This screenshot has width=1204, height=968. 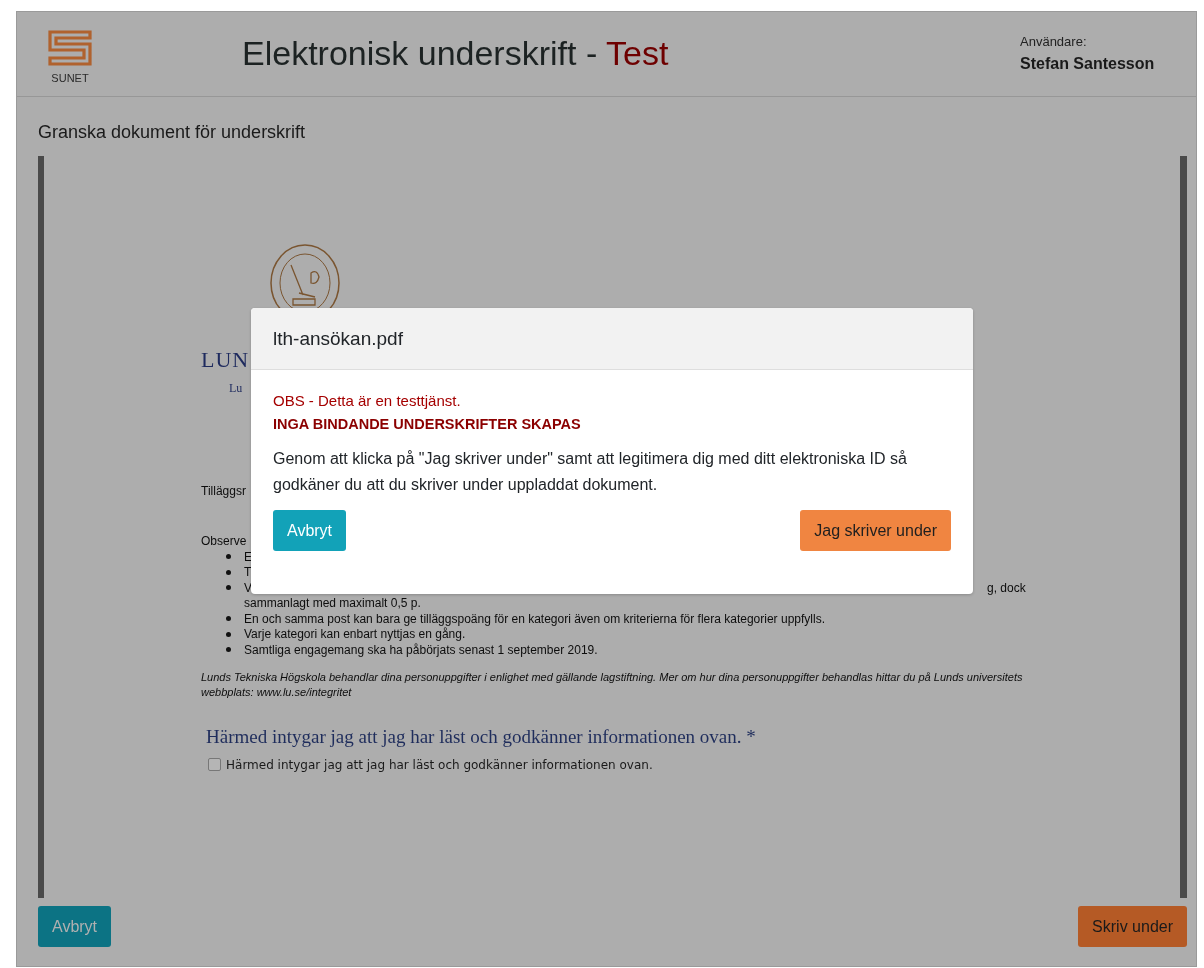 What do you see at coordinates (481, 736) in the screenshot?
I see `question-heading: Härmed intygar jag att jag har läst och godkänner informationen ovan. *` at bounding box center [481, 736].